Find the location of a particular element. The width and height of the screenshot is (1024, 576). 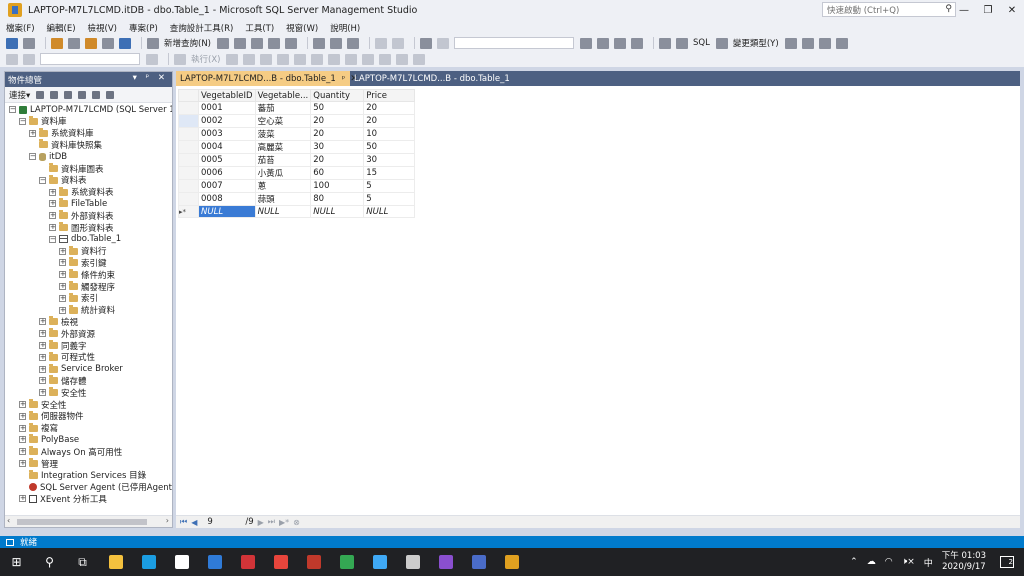

tab-table-edit-2: LAPTOP-M7L7LCMD...B - dbo.Table_1 is located at coordinates (432, 78).